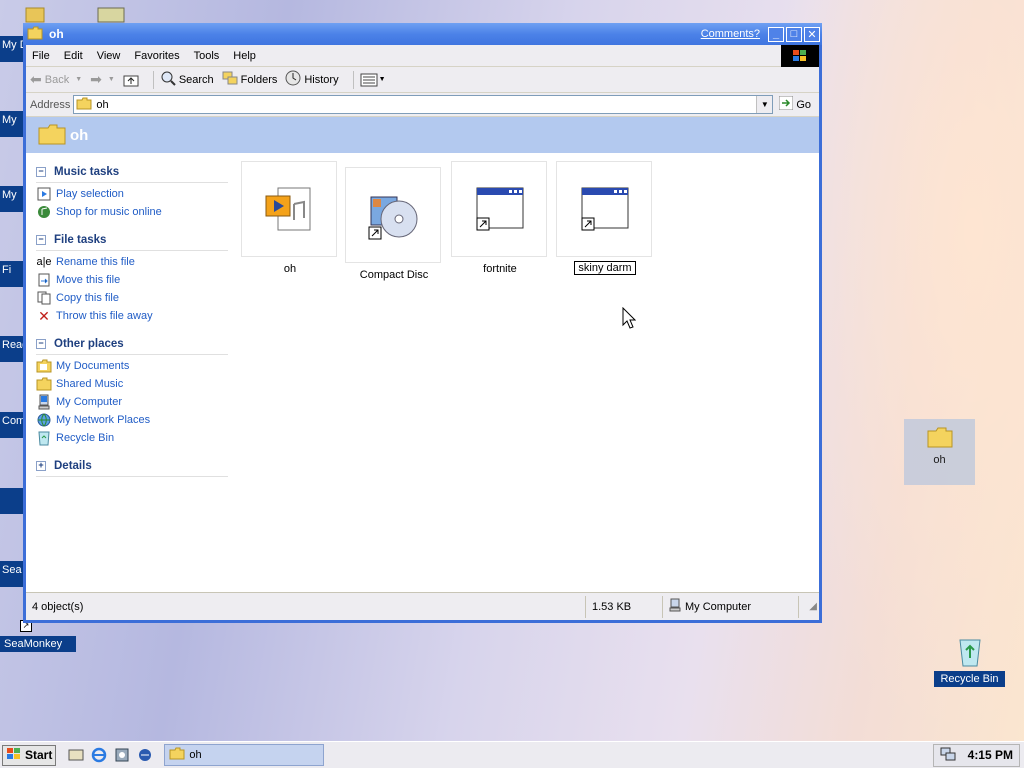  I want to click on task-move-file: Move this file, so click(133, 280).